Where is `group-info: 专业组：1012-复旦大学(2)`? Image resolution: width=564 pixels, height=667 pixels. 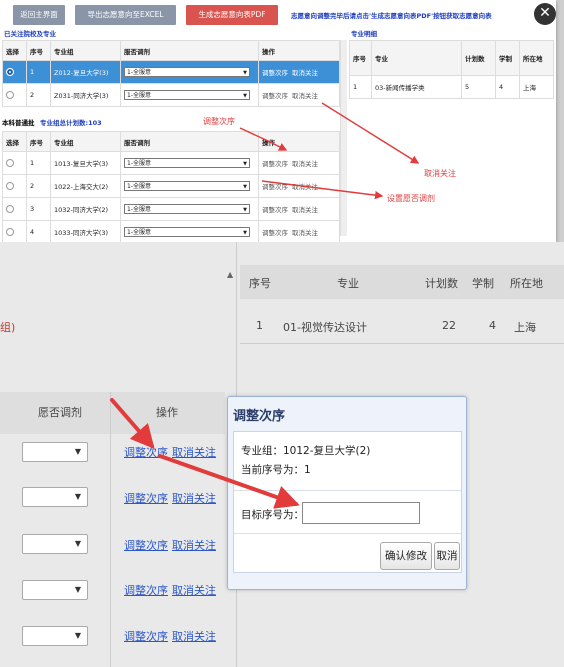 group-info: 专业组：1012-复旦大学(2) is located at coordinates (306, 451).